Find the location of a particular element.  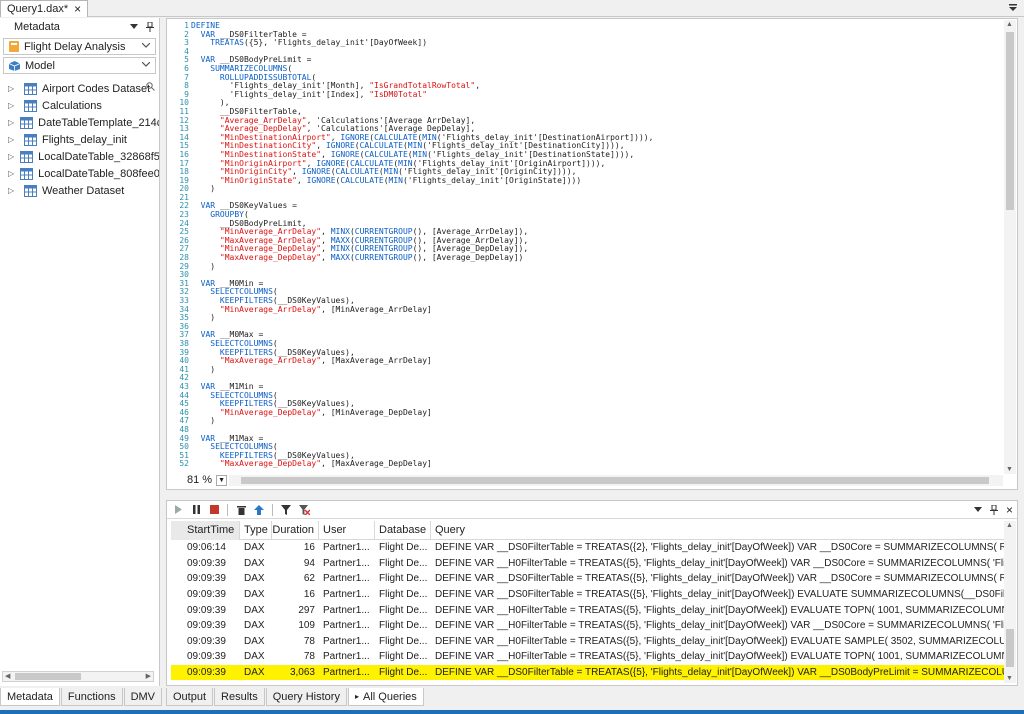

table-tree-item: ▷ Calculations is located at coordinates (79, 105).